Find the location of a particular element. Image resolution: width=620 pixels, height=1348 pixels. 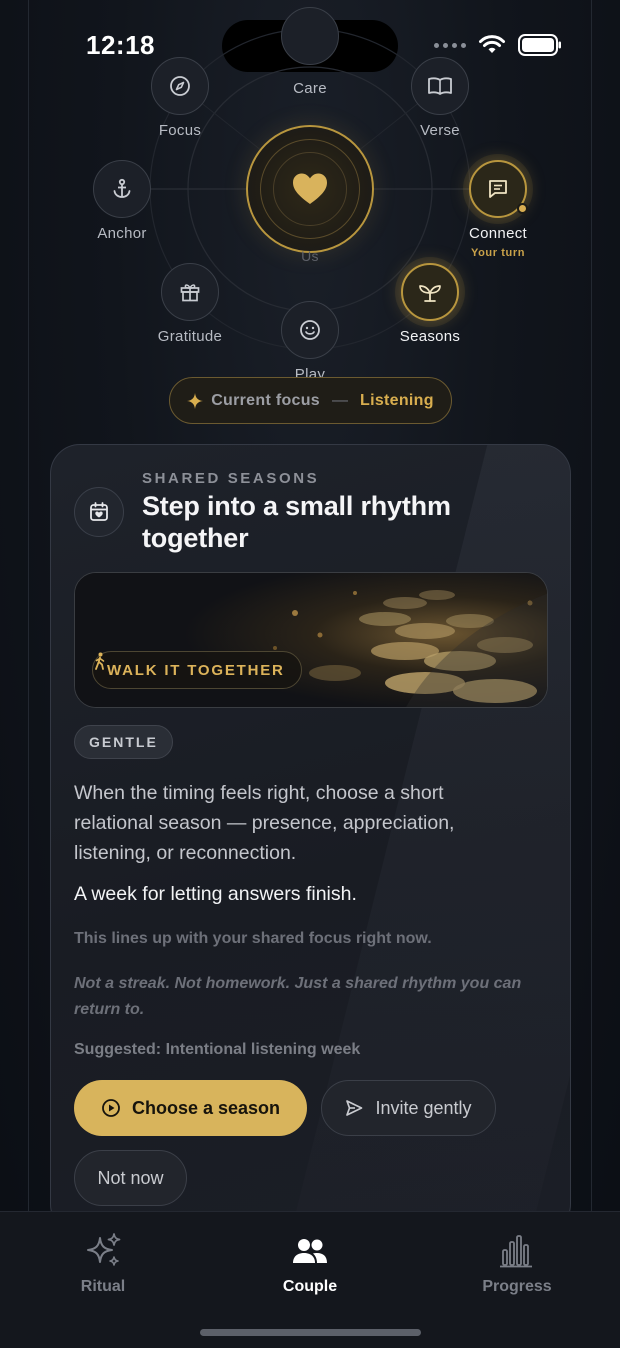

tab-couple: Couple is located at coordinates (310, 1264).